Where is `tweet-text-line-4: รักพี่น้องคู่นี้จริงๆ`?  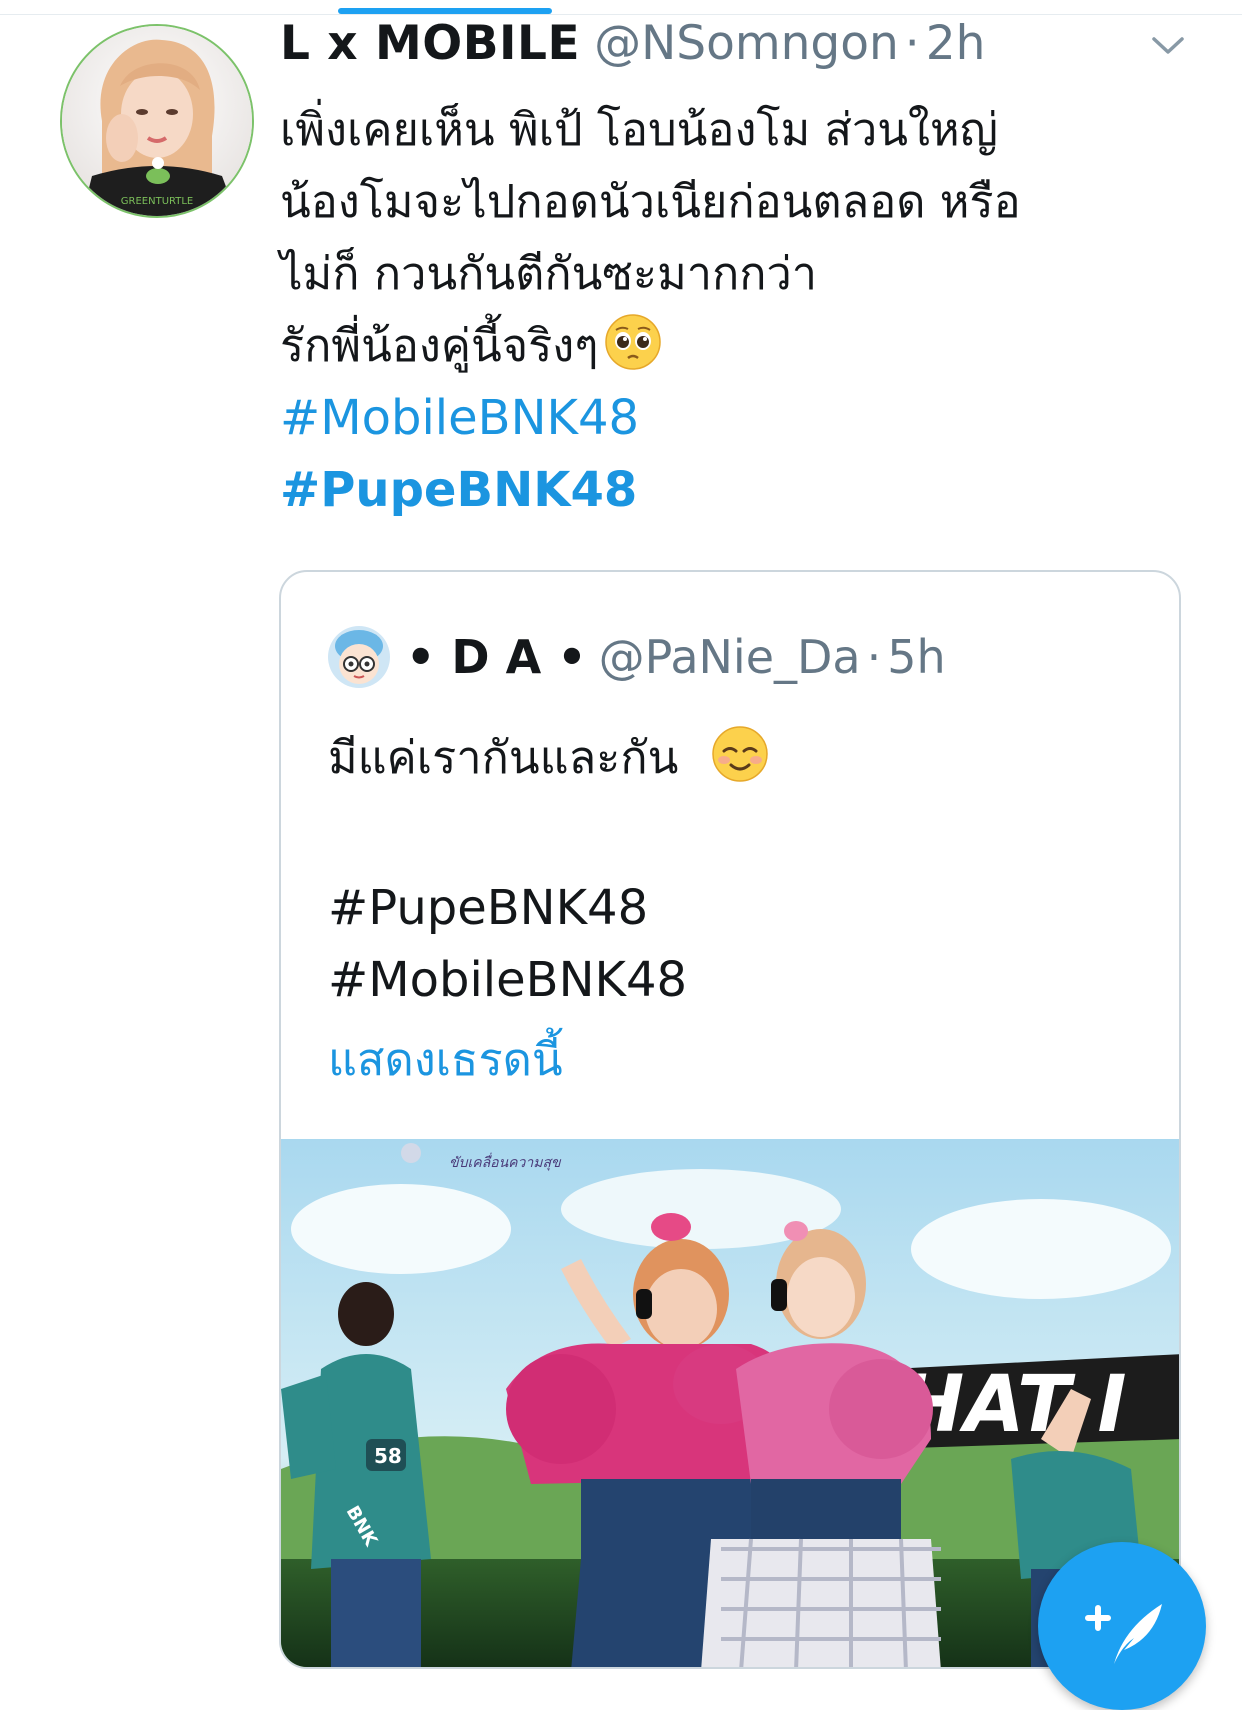
tweet-text-line-4: รักพี่น้องคู่นี้จริงๆ is located at coordinates (439, 345).